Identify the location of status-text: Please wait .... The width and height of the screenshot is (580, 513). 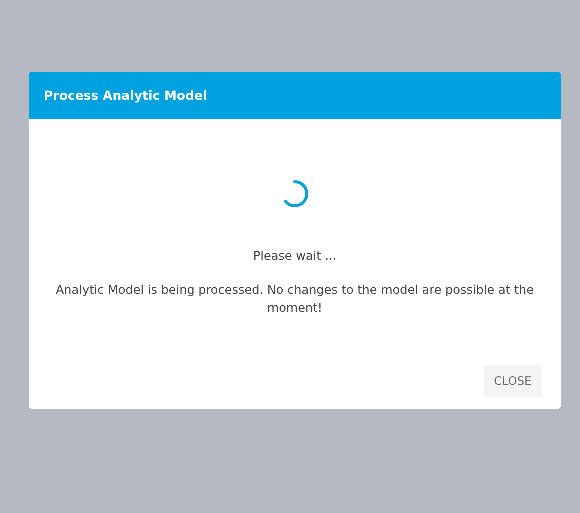
(295, 256).